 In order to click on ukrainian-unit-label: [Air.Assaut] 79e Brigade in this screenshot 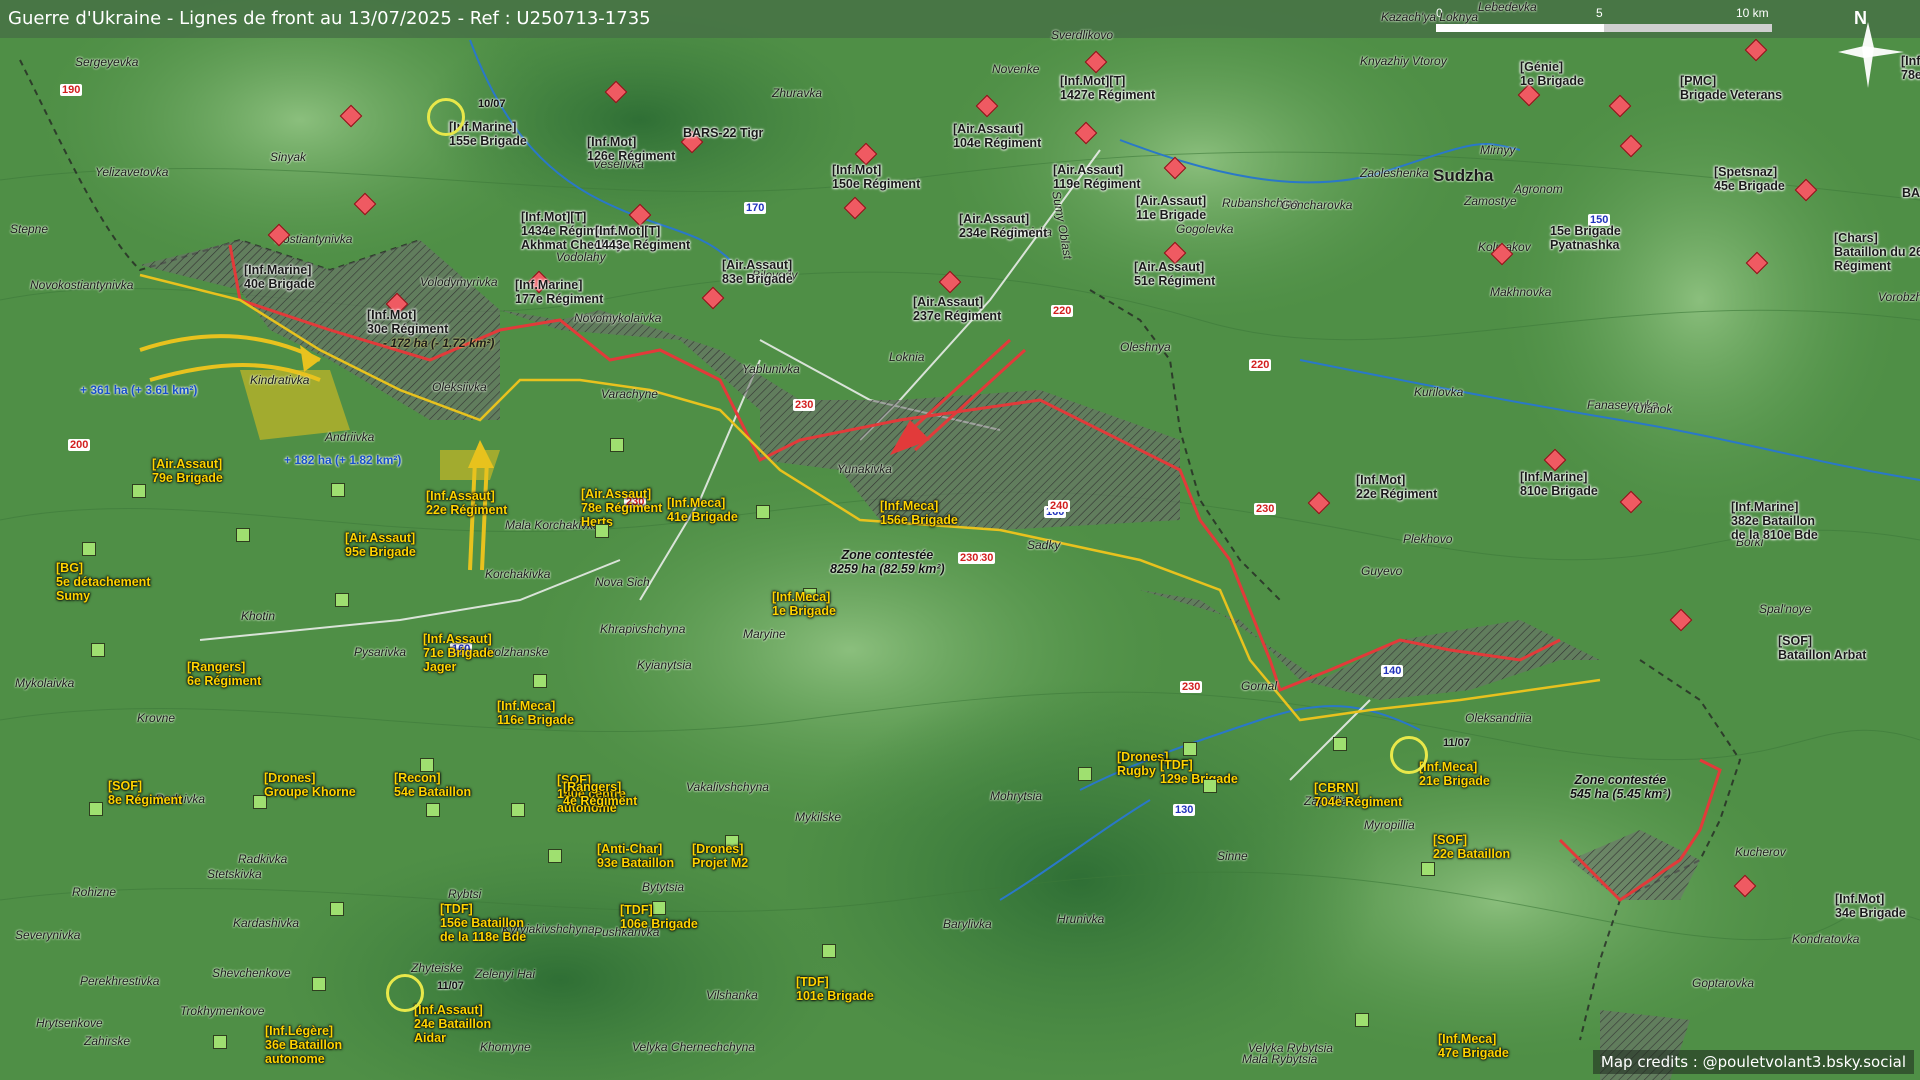, I will do `click(187, 471)`.